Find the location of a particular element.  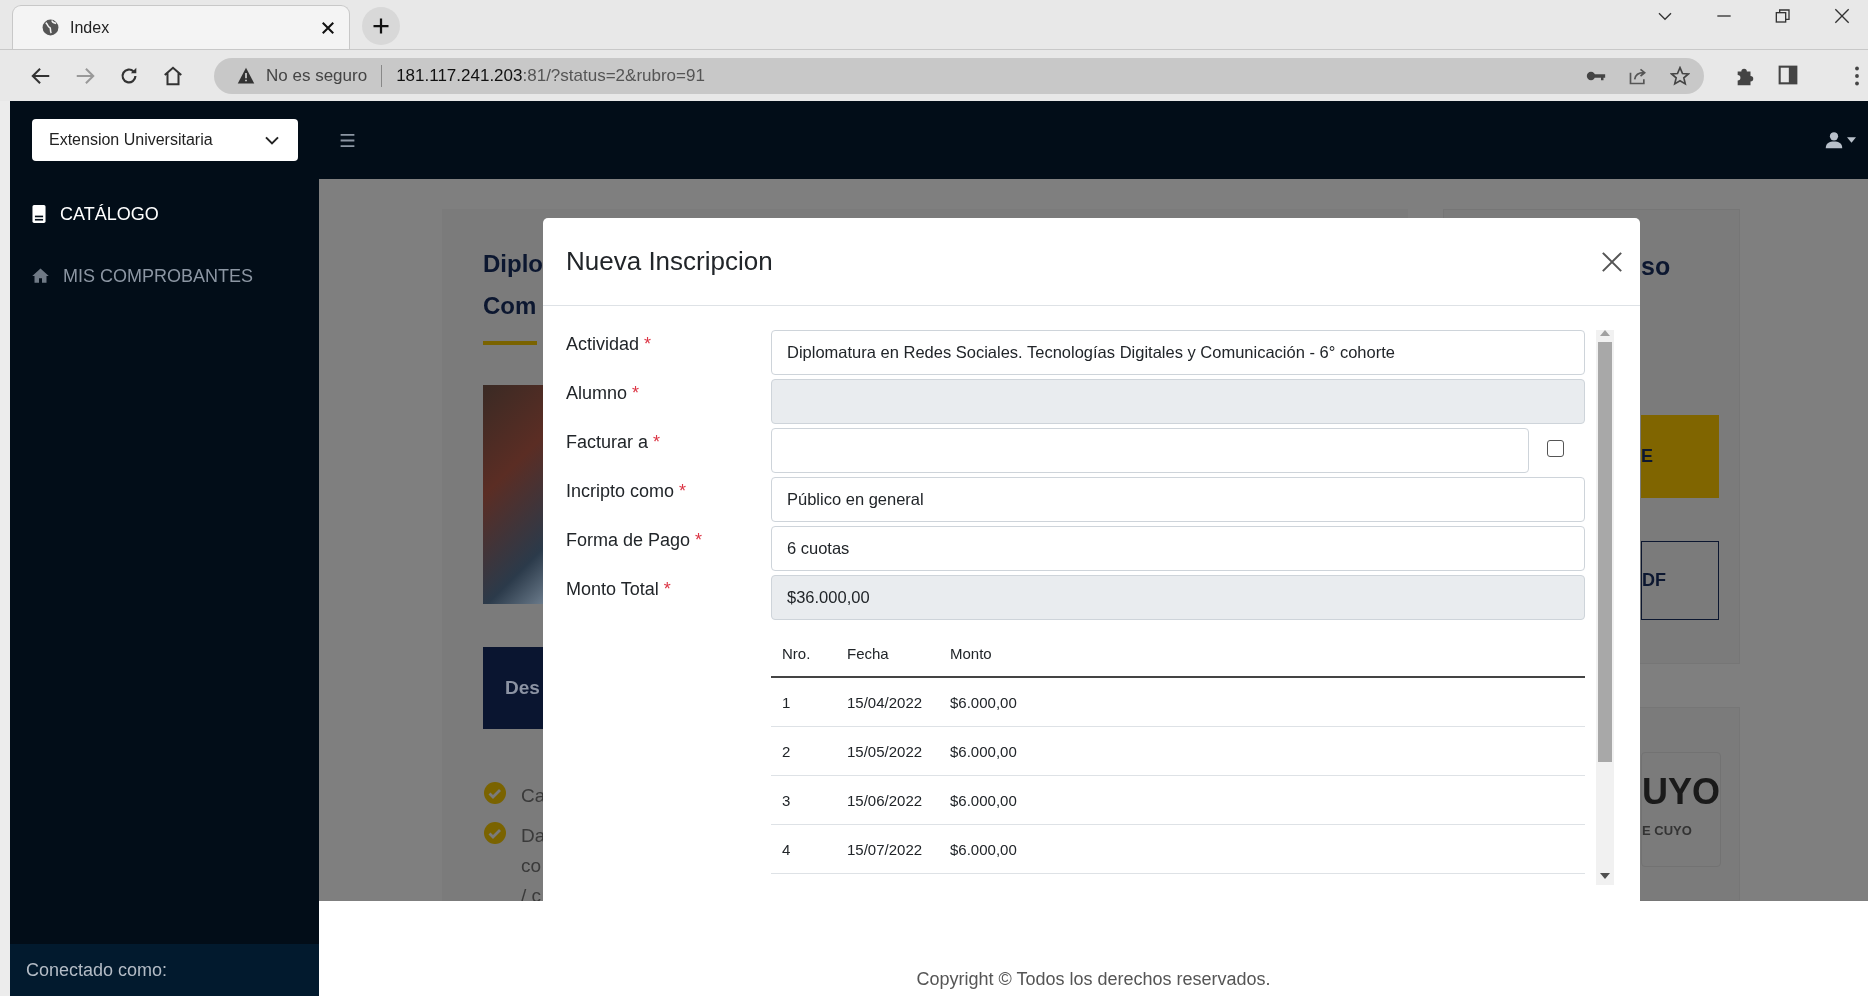

browser-tab: Index is located at coordinates (181, 27).